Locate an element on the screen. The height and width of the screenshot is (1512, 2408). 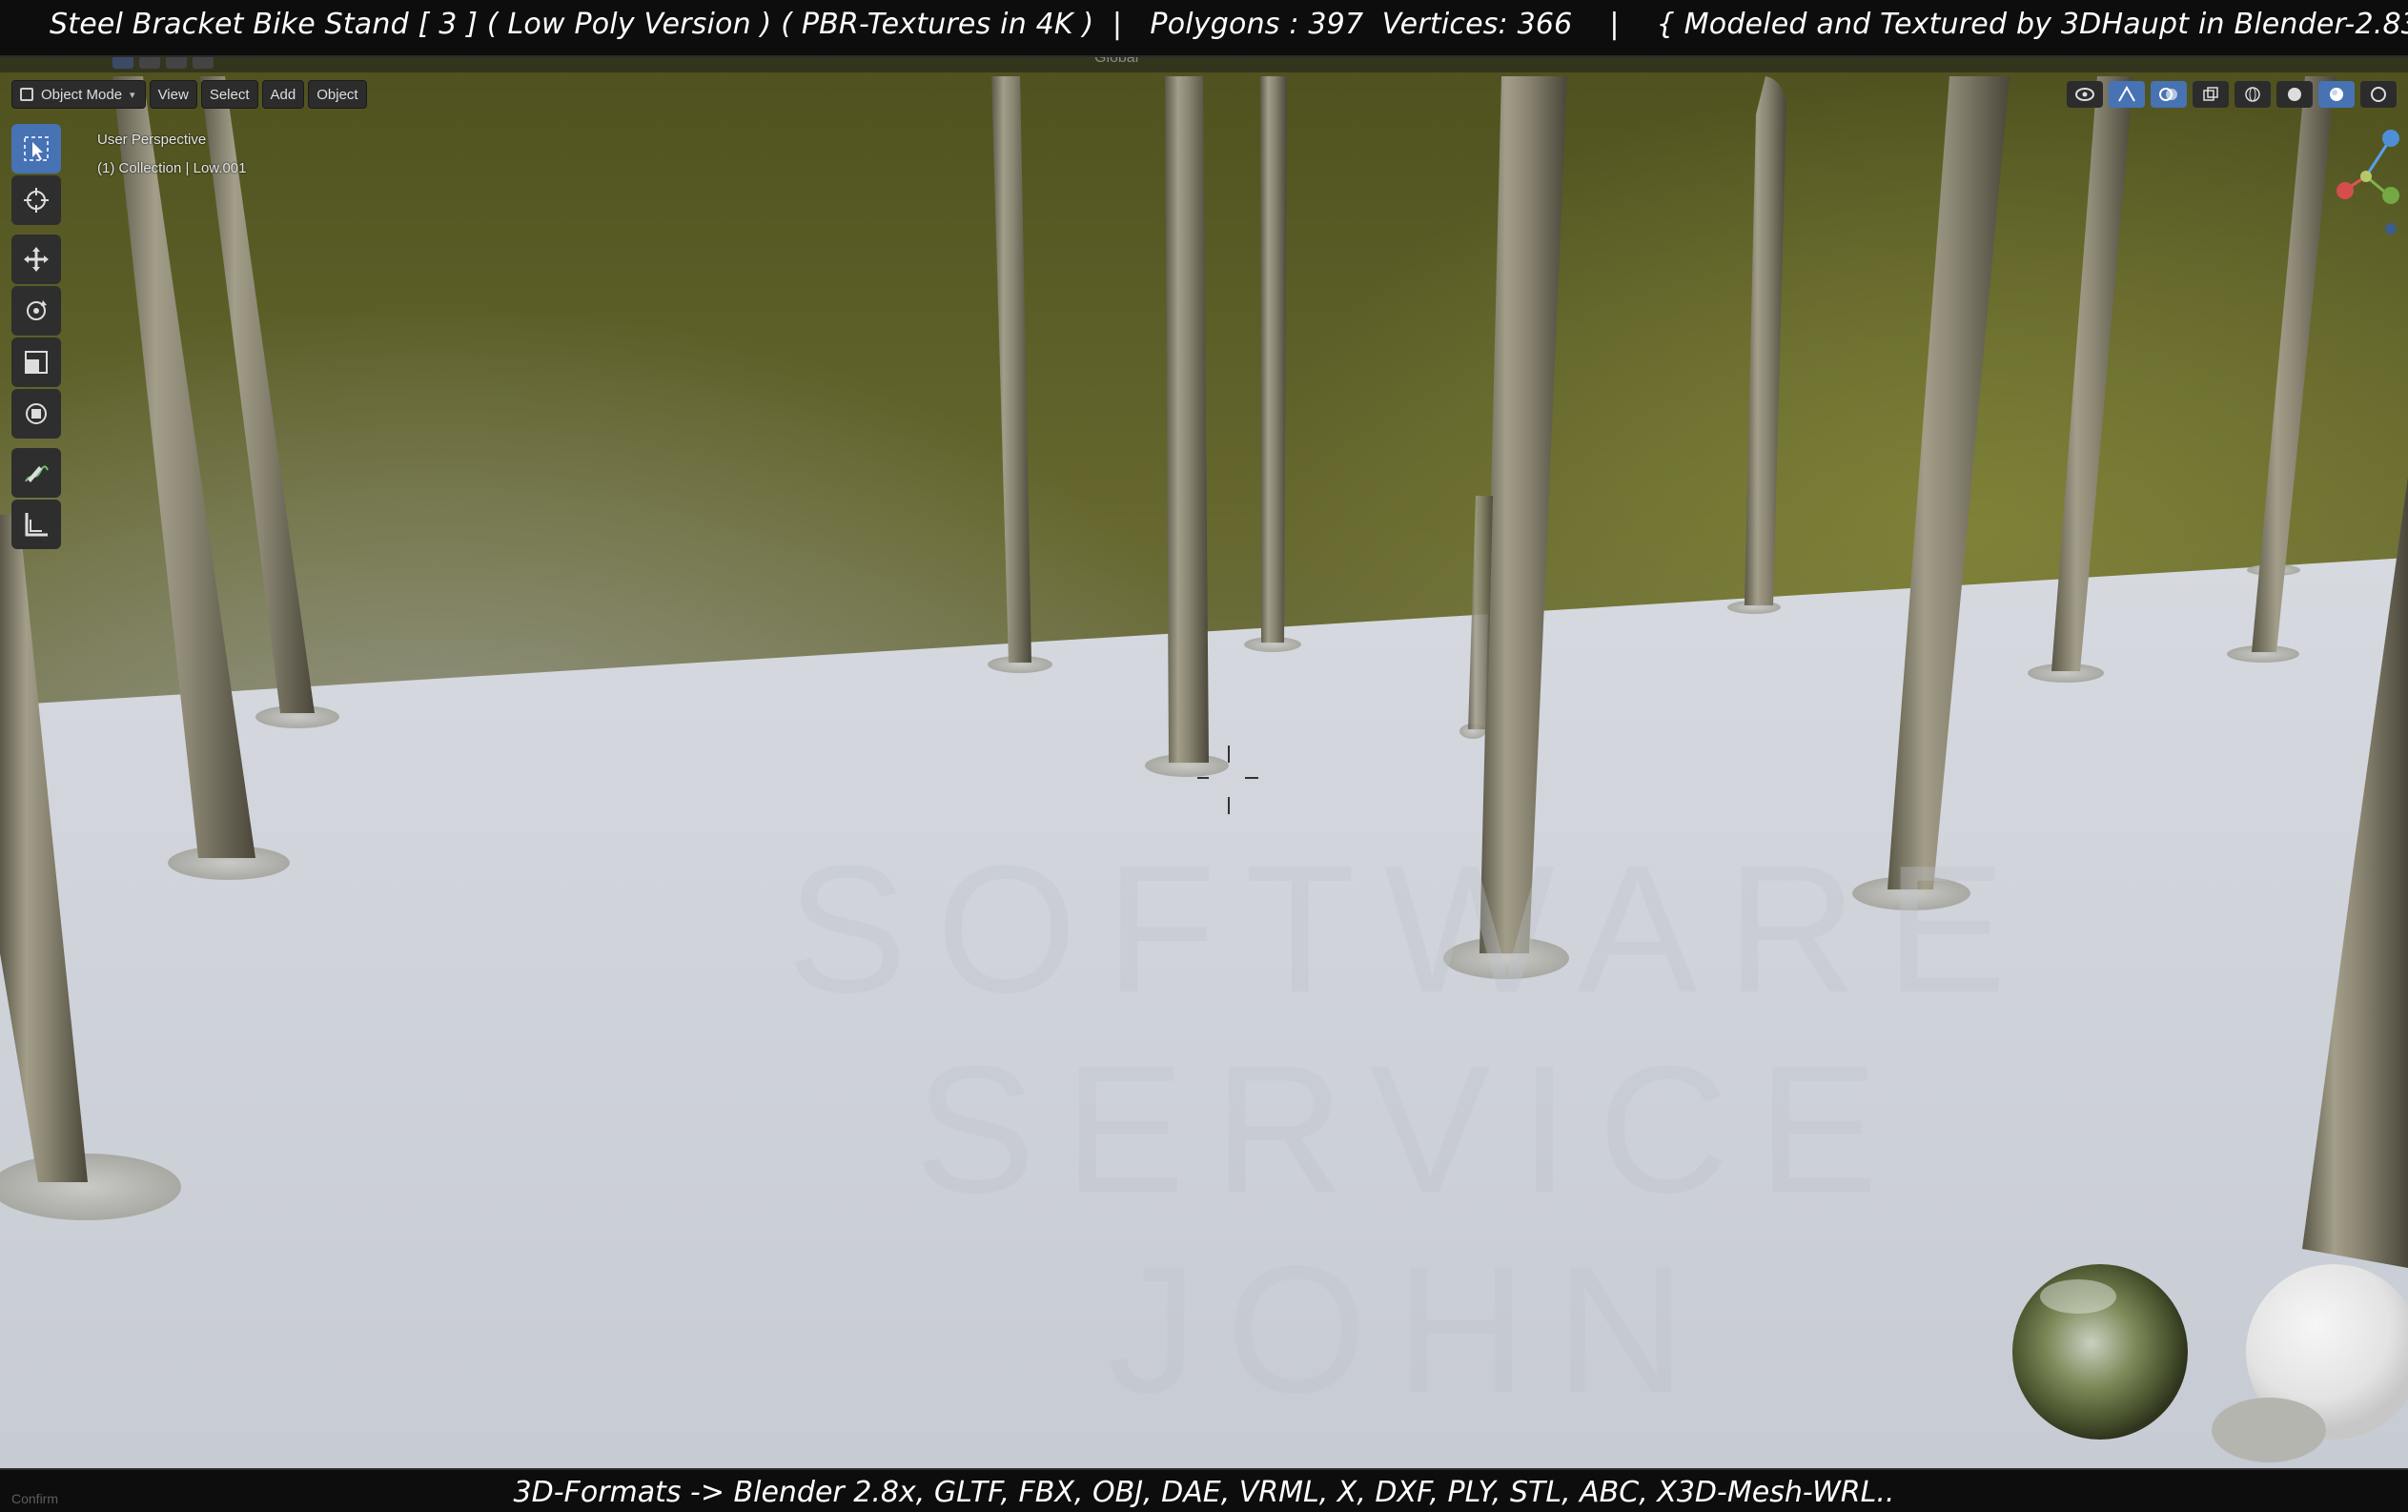
cursor-tool is located at coordinates (36, 200).